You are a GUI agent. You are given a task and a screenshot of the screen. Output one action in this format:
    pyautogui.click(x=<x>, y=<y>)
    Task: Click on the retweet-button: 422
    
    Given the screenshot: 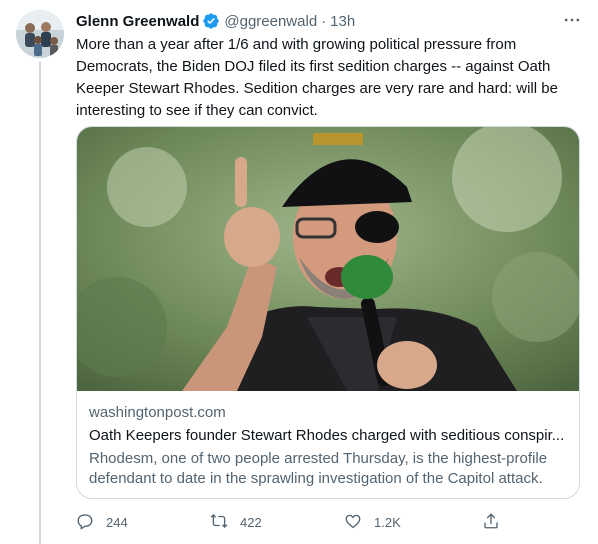 What is the action you would take?
    pyautogui.click(x=236, y=522)
    